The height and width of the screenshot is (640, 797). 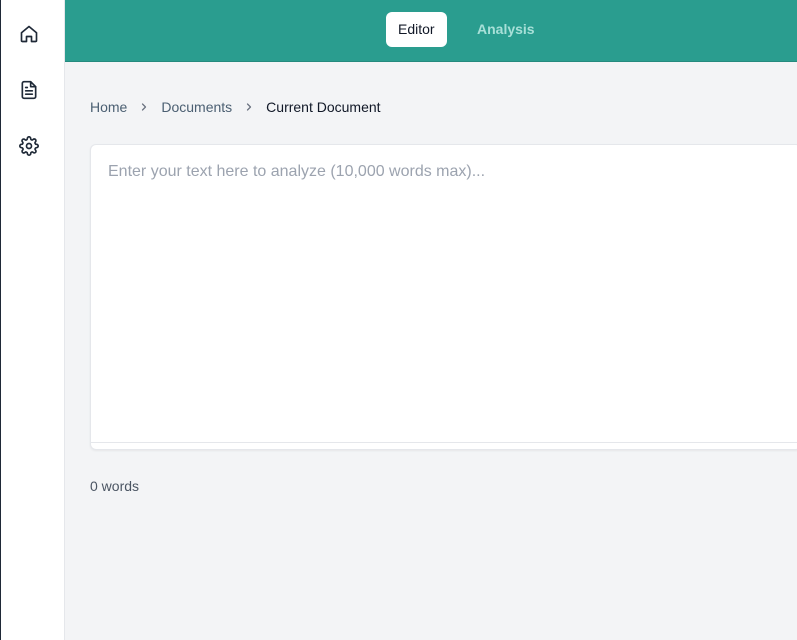 I want to click on tab-editor: Editor, so click(x=416, y=29).